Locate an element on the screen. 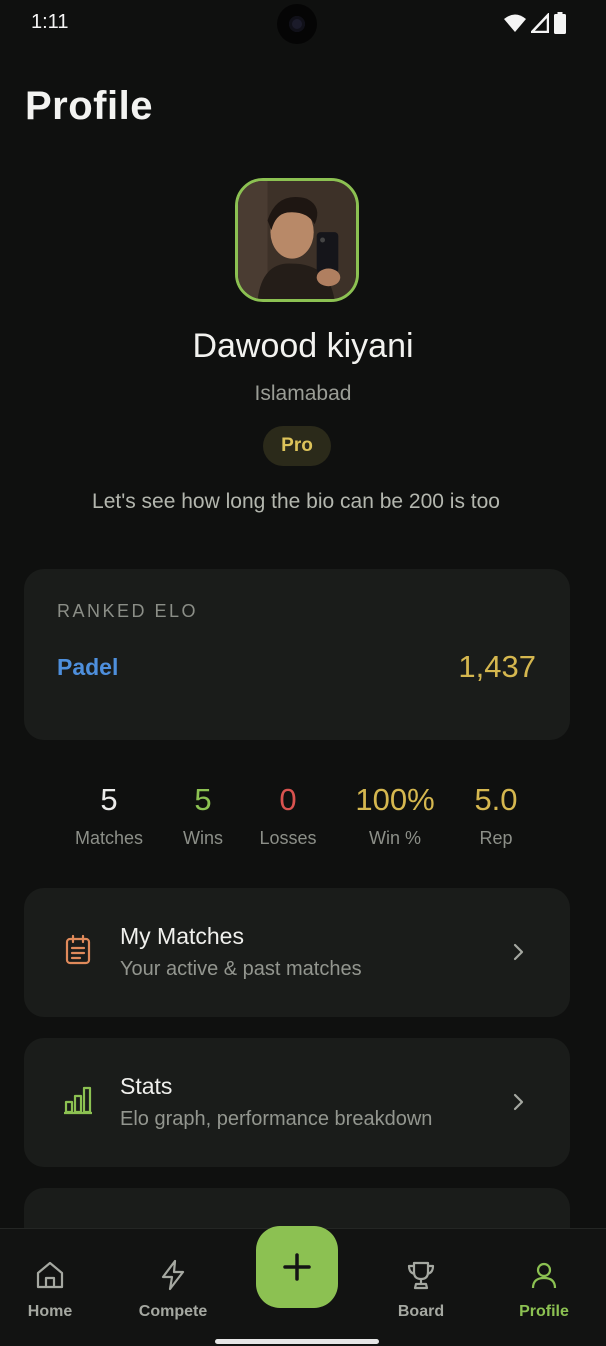  stats-button: Stats Elo graph, performance breakdown is located at coordinates (297, 1102).